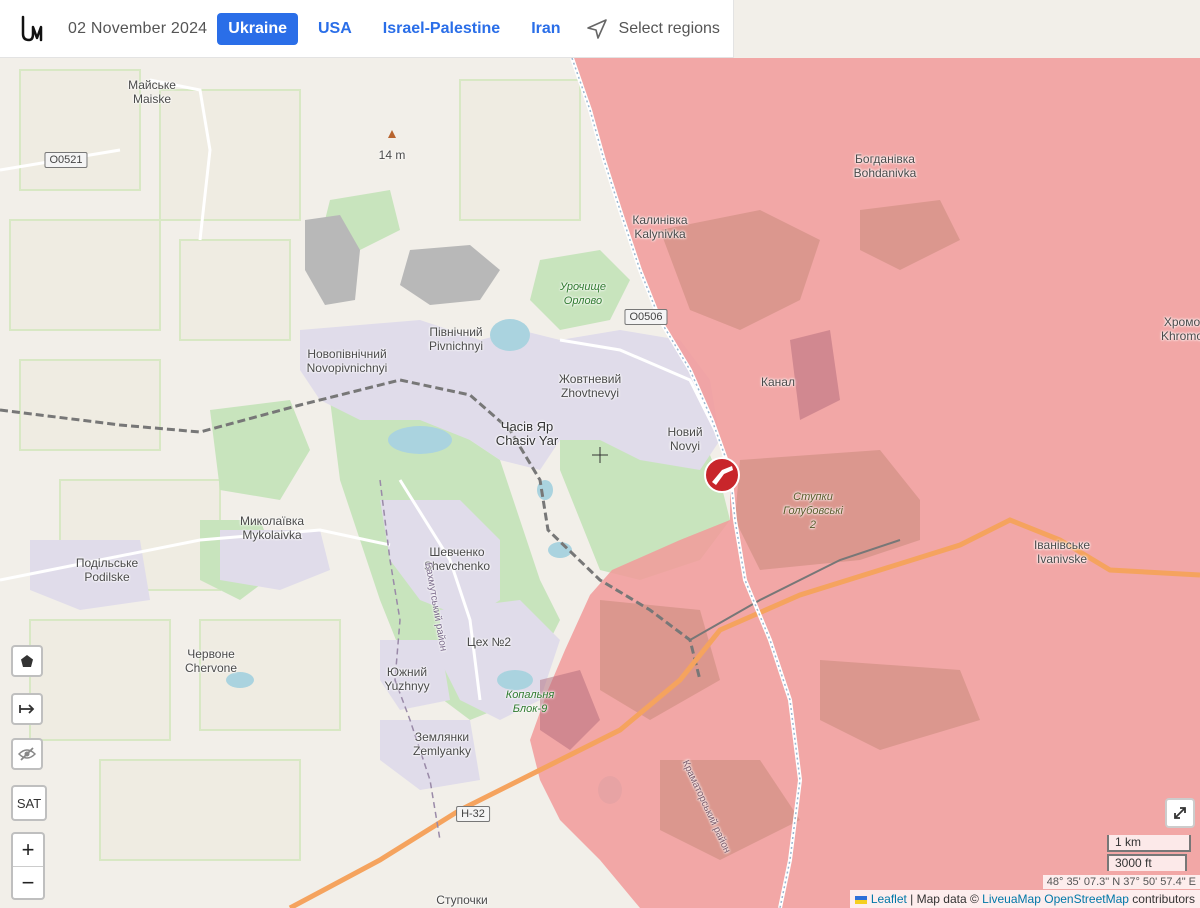 This screenshot has width=1200, height=908. Describe the element at coordinates (138, 28) in the screenshot. I see `current-date: 02 November 2024` at that location.